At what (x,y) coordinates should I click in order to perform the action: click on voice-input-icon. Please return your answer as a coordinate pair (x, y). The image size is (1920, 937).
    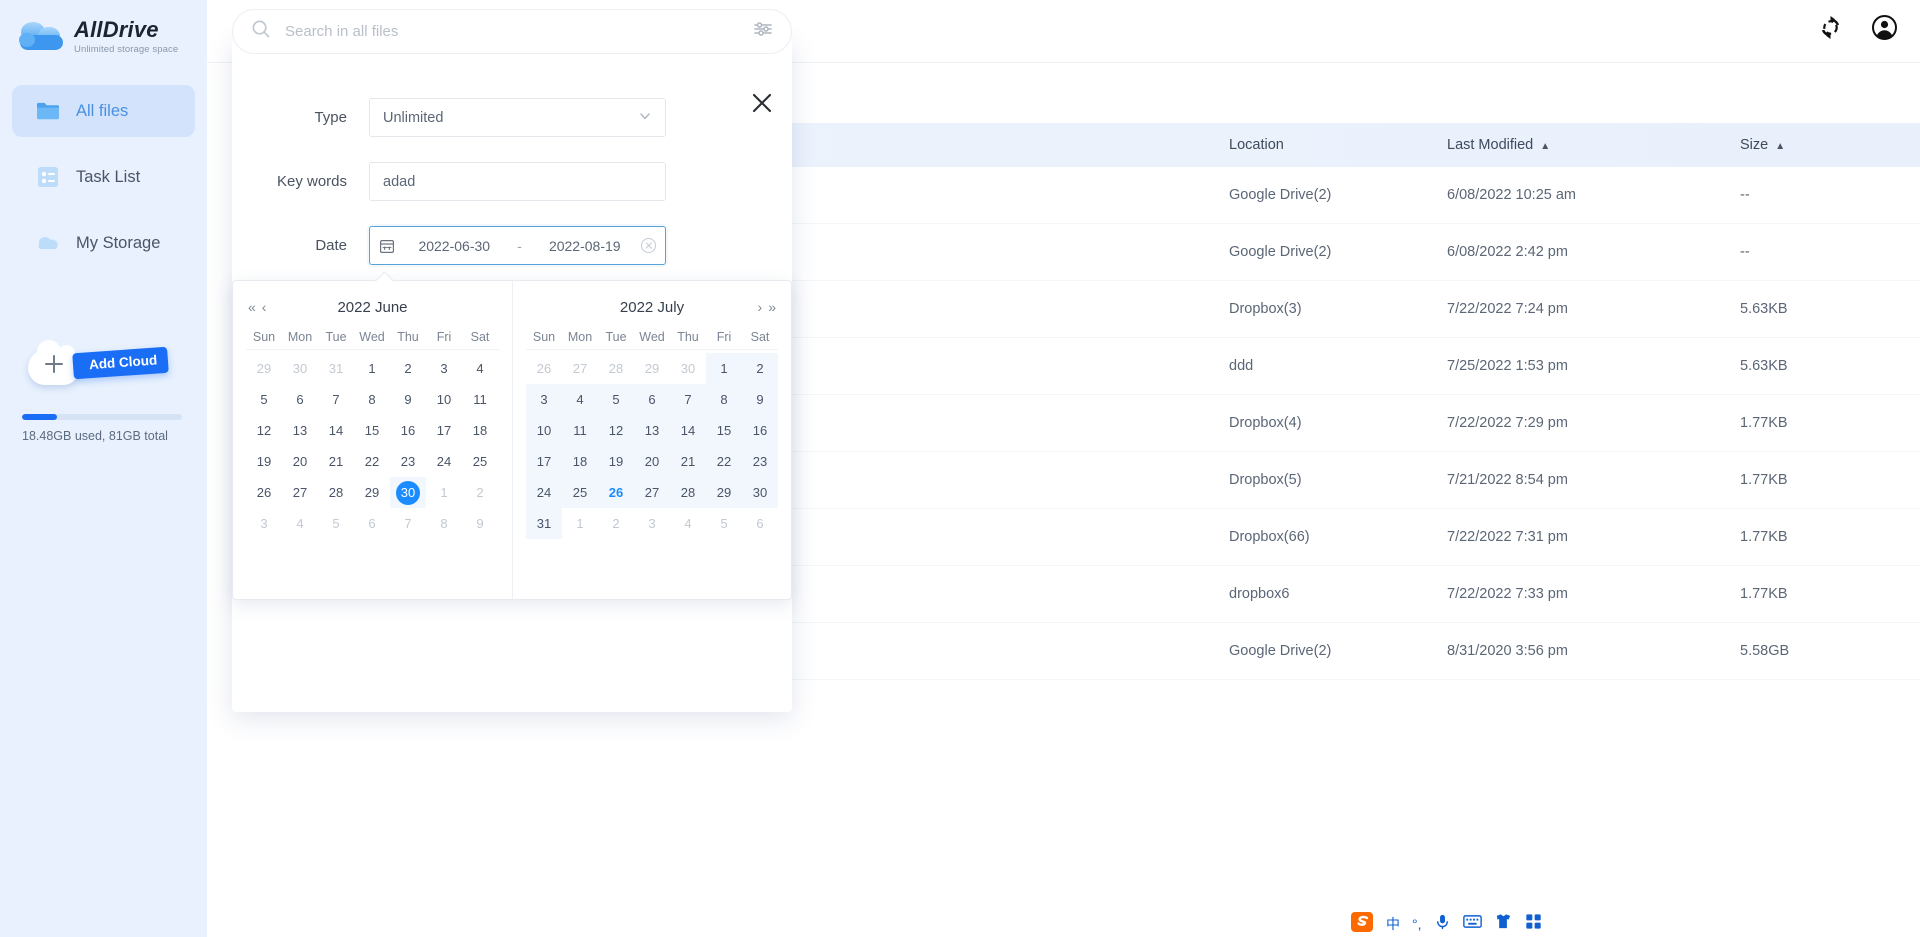
    Looking at the image, I should click on (1442, 924).